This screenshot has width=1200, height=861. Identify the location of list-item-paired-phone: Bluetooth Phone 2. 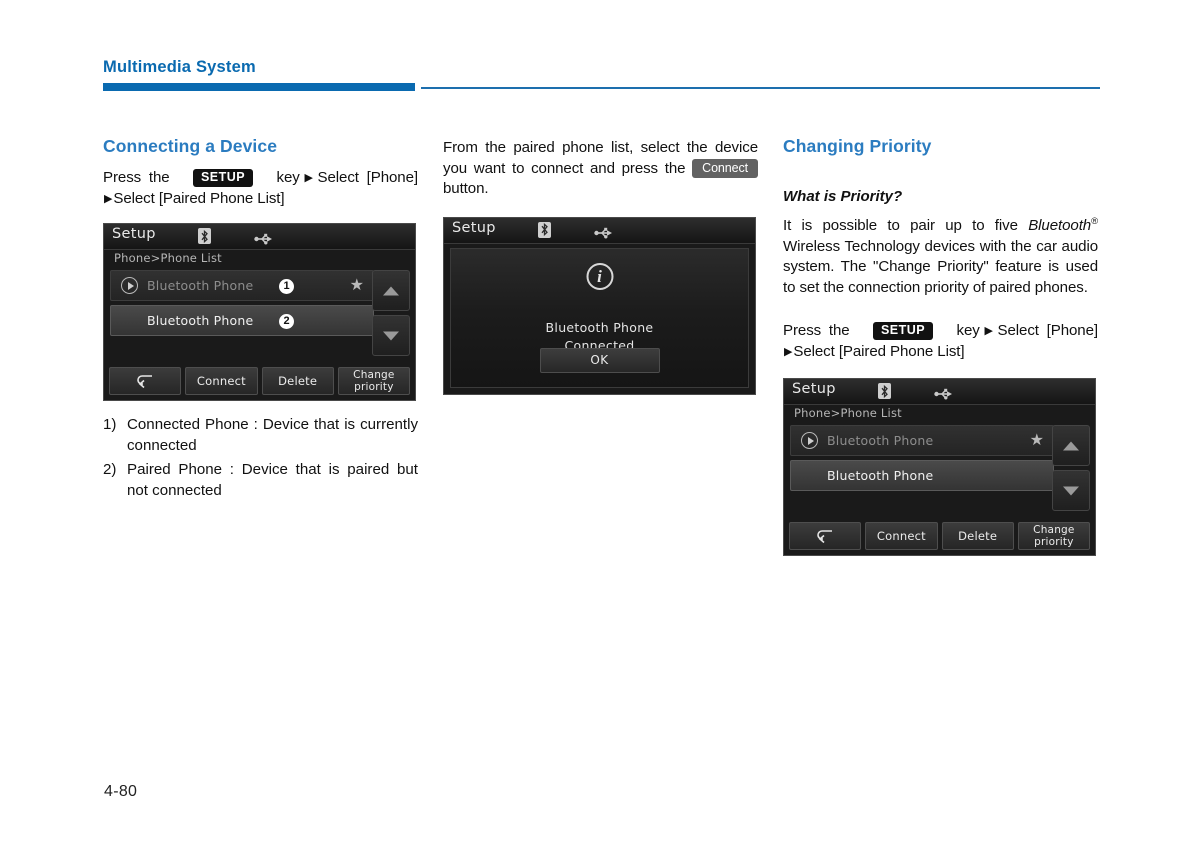
(242, 320).